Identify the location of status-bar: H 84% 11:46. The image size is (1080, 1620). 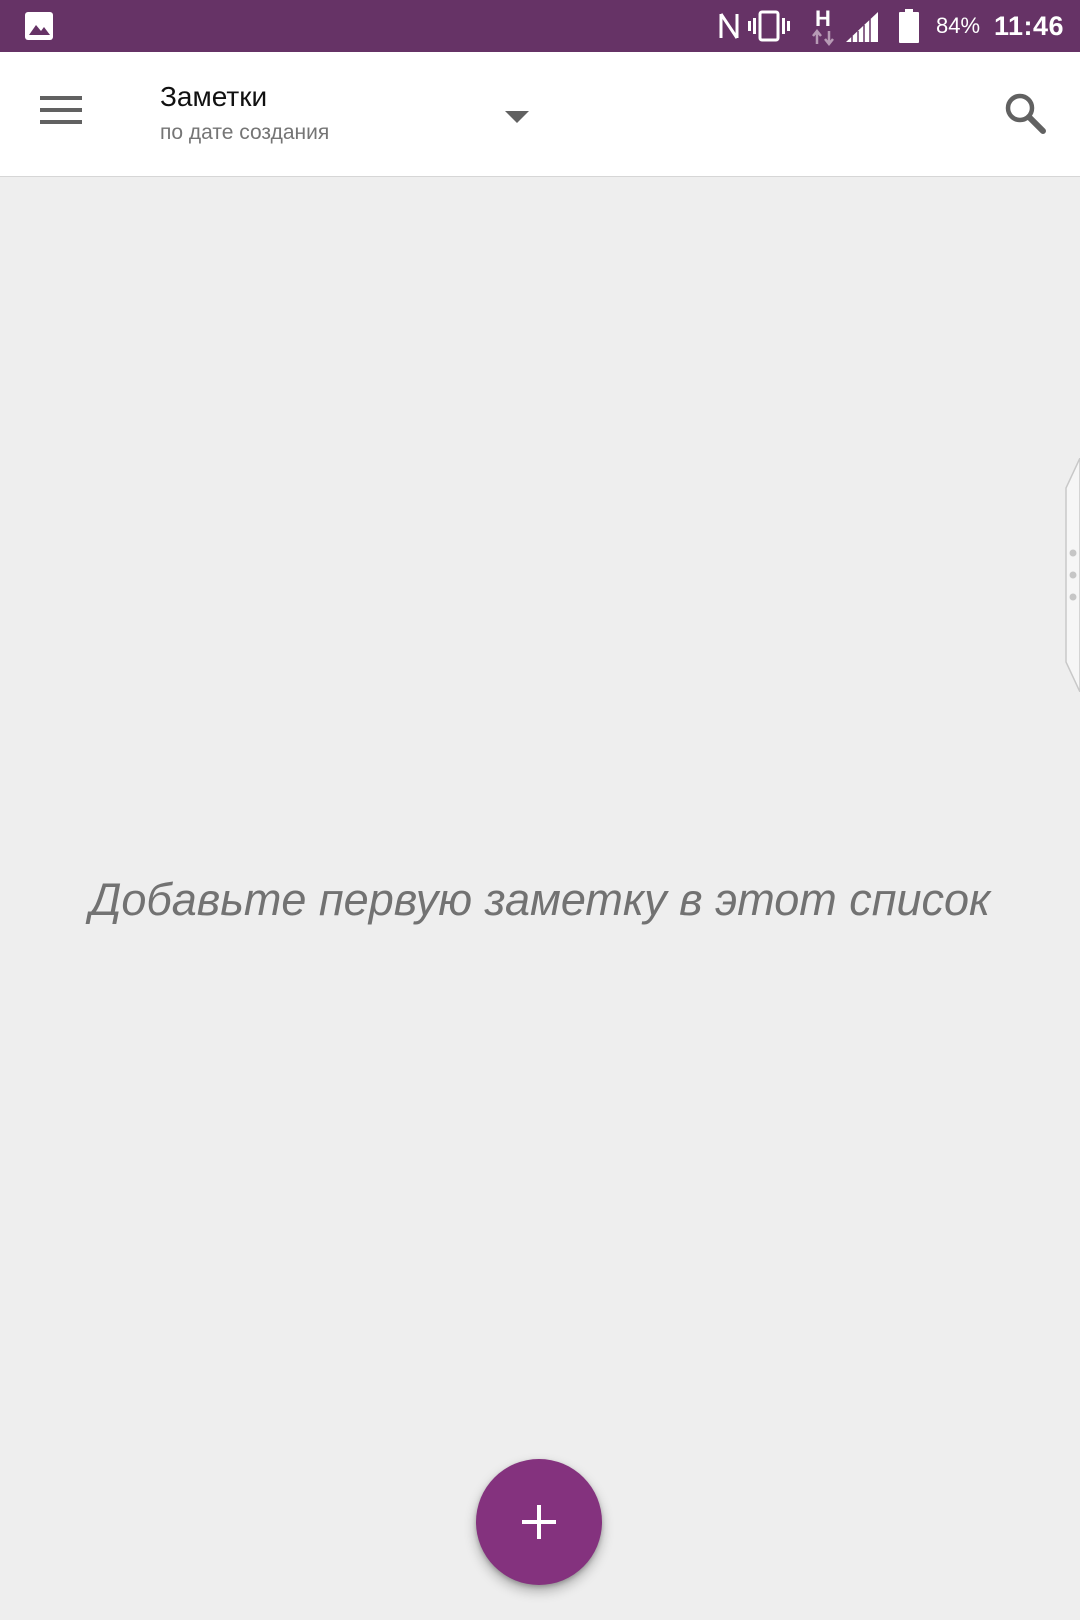
(540, 26).